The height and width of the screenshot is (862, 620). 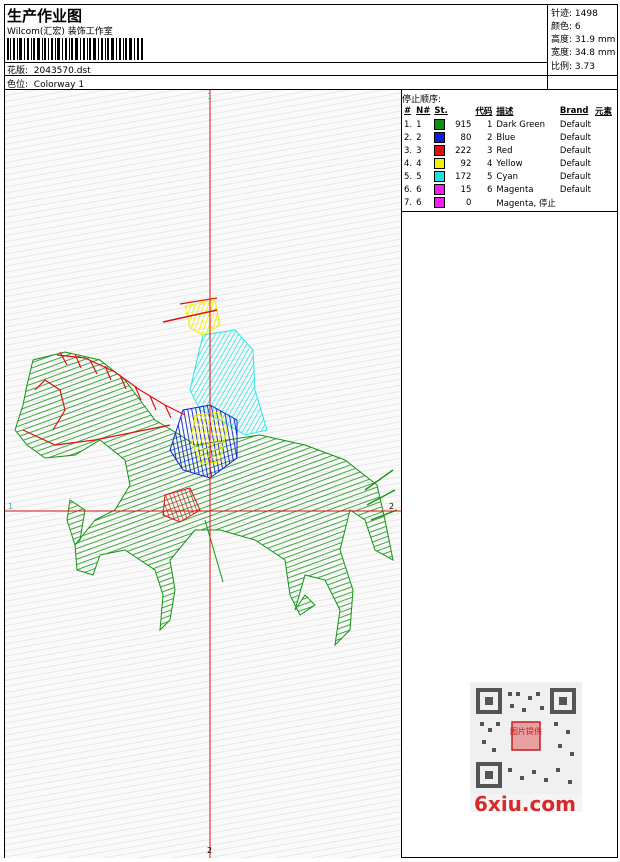 What do you see at coordinates (408, 202) in the screenshot?
I see `row-number: 7.` at bounding box center [408, 202].